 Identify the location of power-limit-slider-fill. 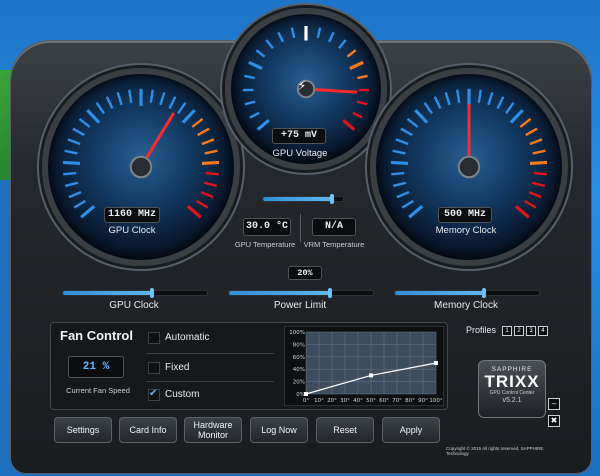
(279, 293).